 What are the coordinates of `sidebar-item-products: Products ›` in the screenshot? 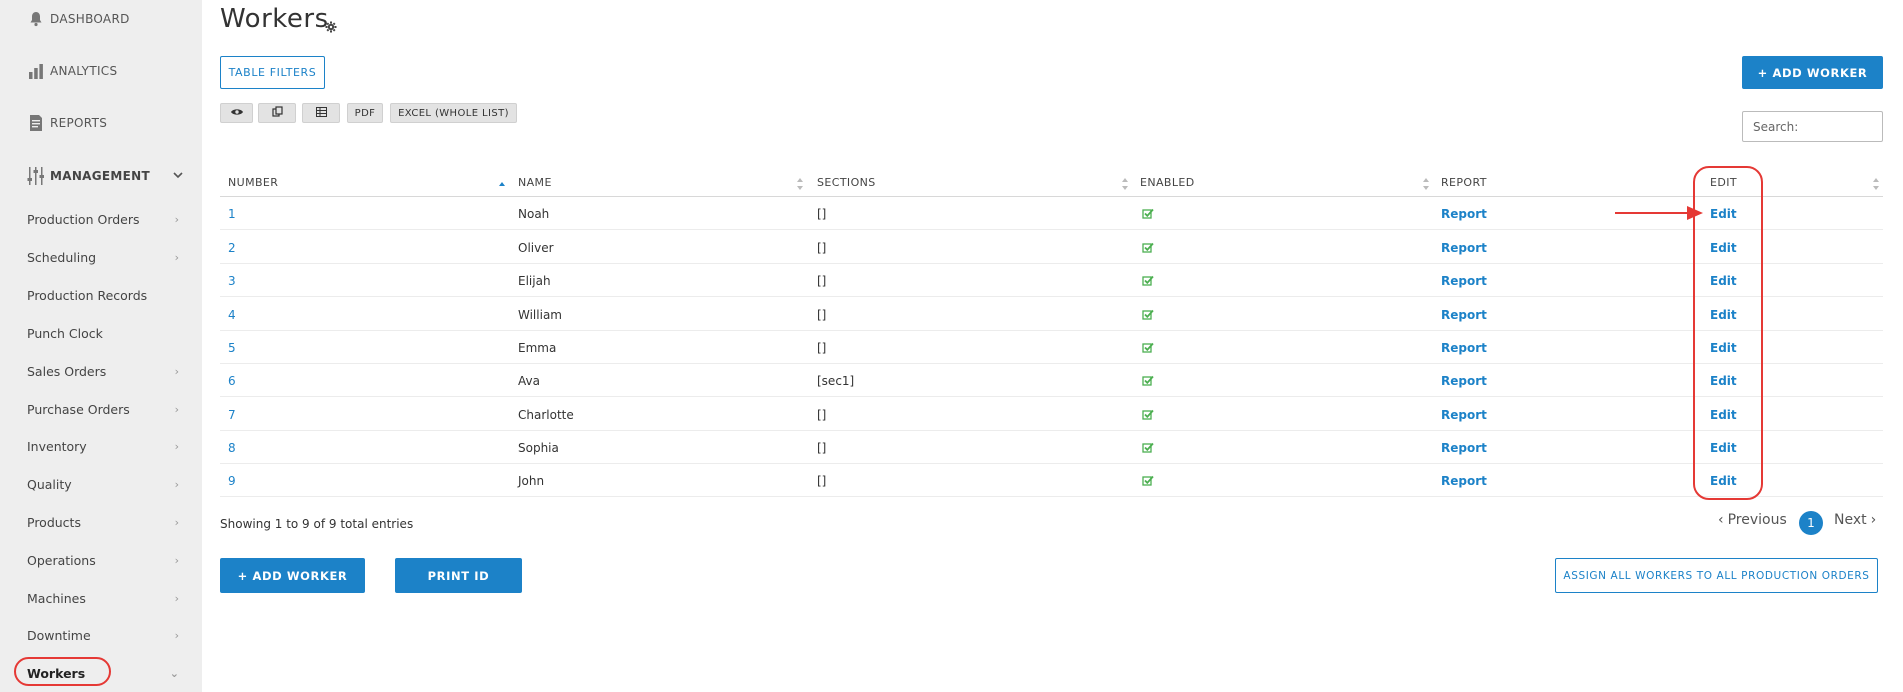 It's located at (103, 522).